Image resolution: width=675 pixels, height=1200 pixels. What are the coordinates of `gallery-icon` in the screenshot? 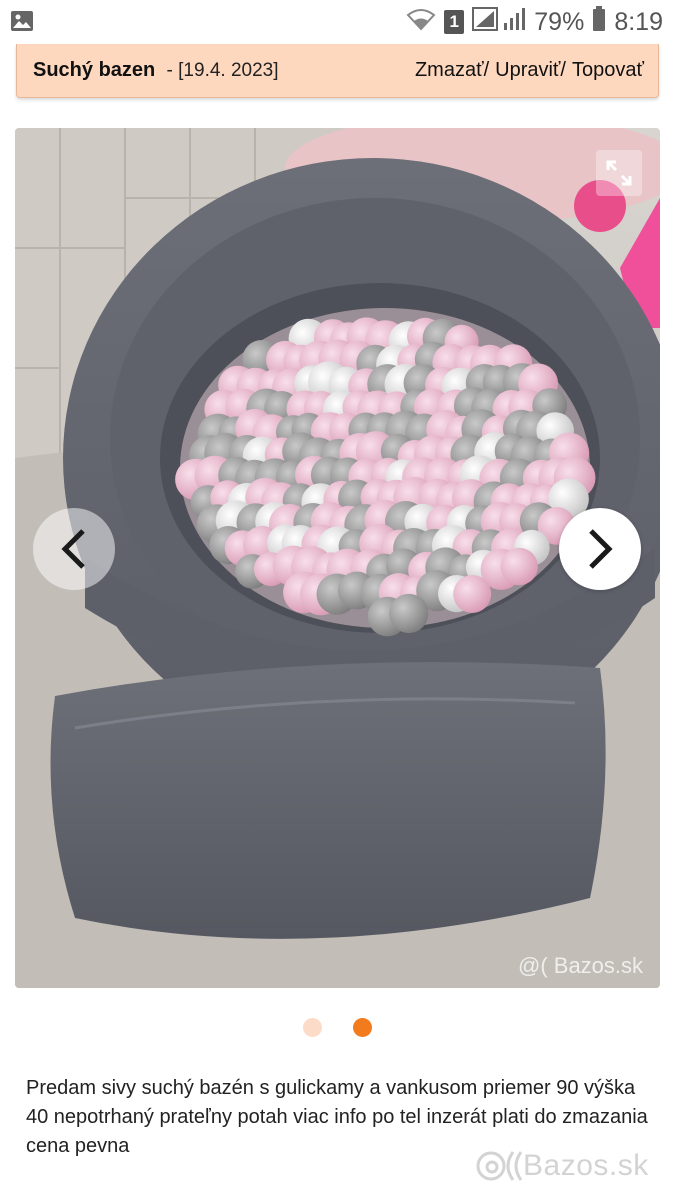 It's located at (22, 21).